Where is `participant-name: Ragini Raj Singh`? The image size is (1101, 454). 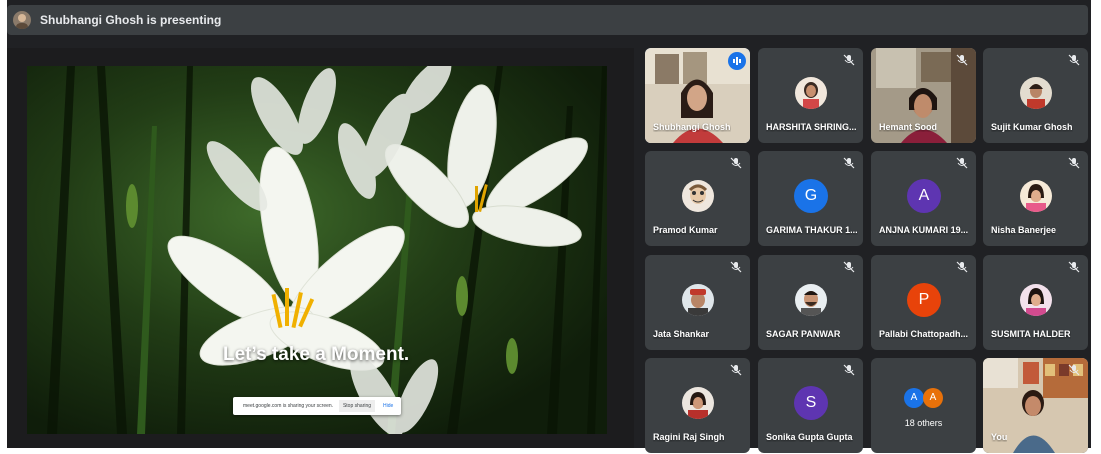 participant-name: Ragini Raj Singh is located at coordinates (689, 437).